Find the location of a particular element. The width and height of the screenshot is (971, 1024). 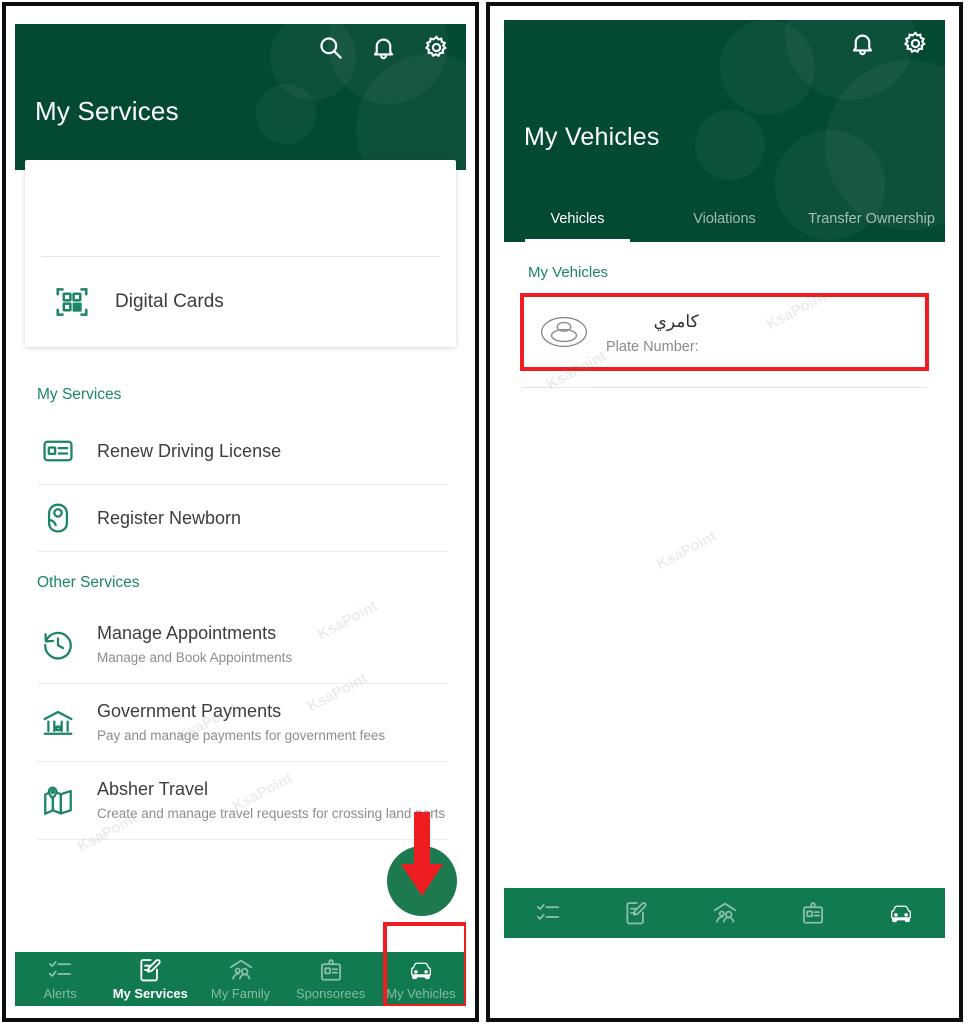

service-text: Register Newborn is located at coordinates (272, 518).